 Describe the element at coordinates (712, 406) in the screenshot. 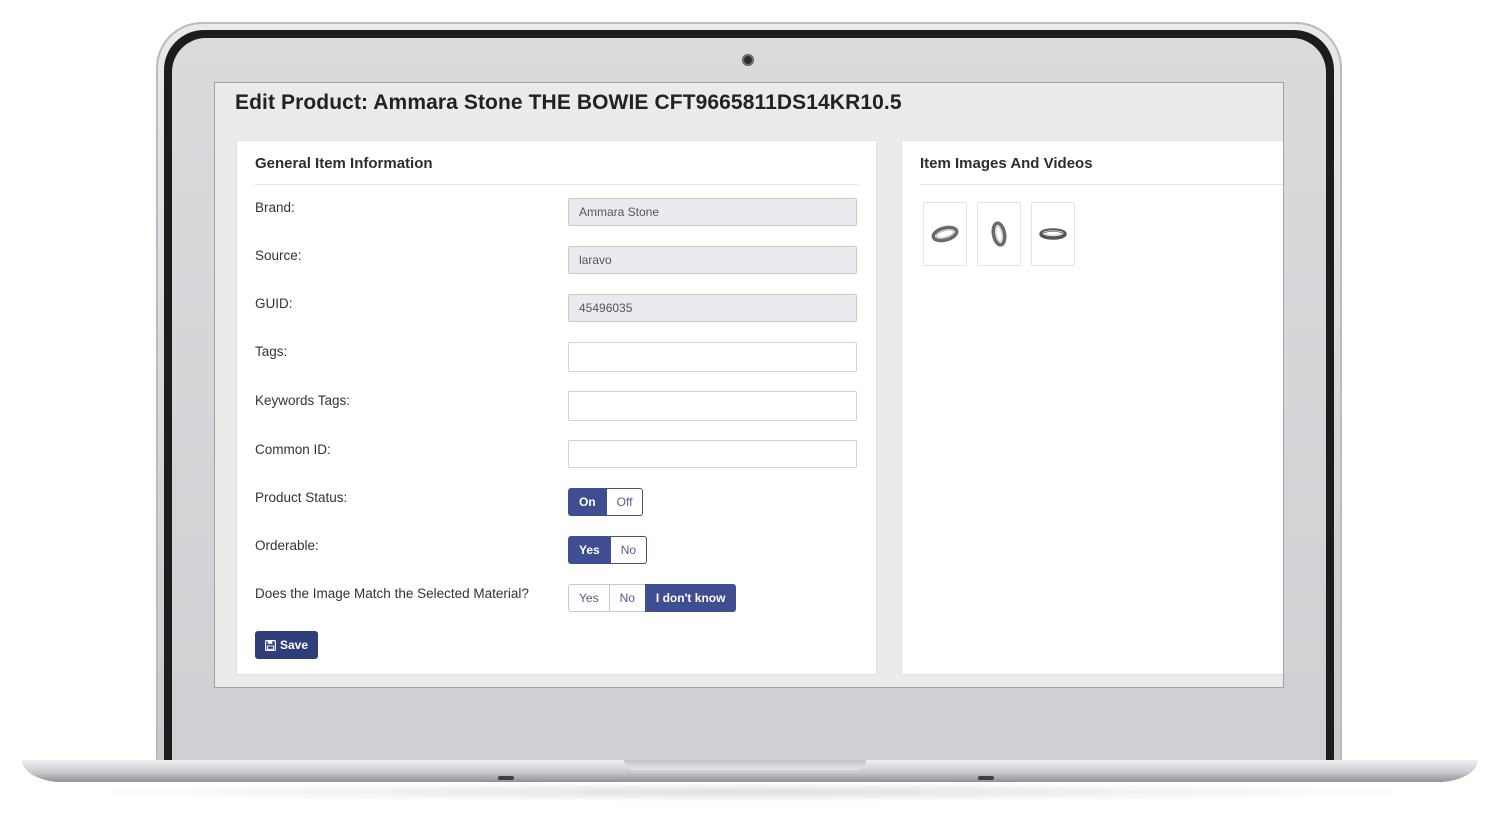

I see `keywords-tags-input` at that location.